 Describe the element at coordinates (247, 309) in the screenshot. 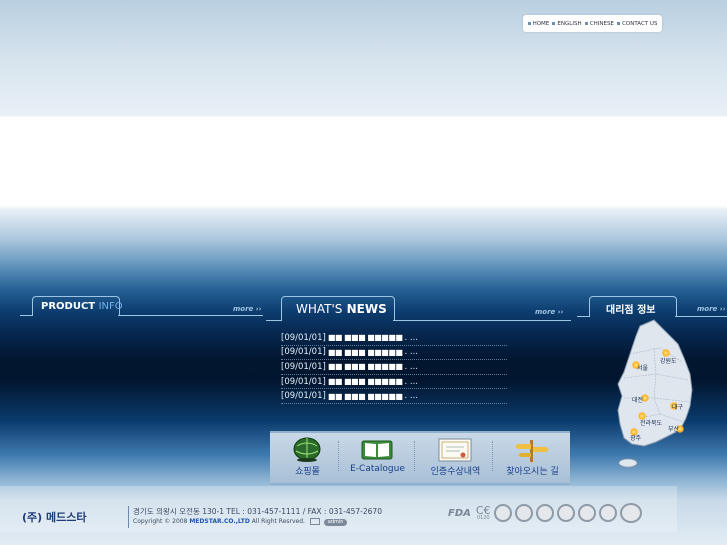

I see `product-more-link: more ››` at that location.